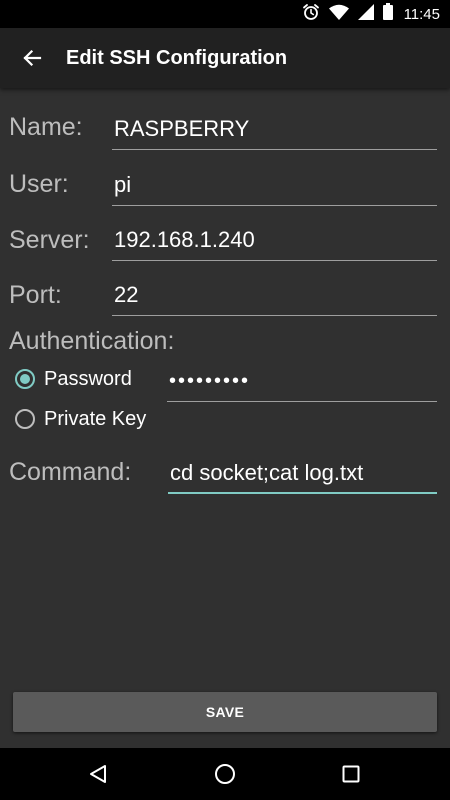  I want to click on nav-back-button, so click(98, 774).